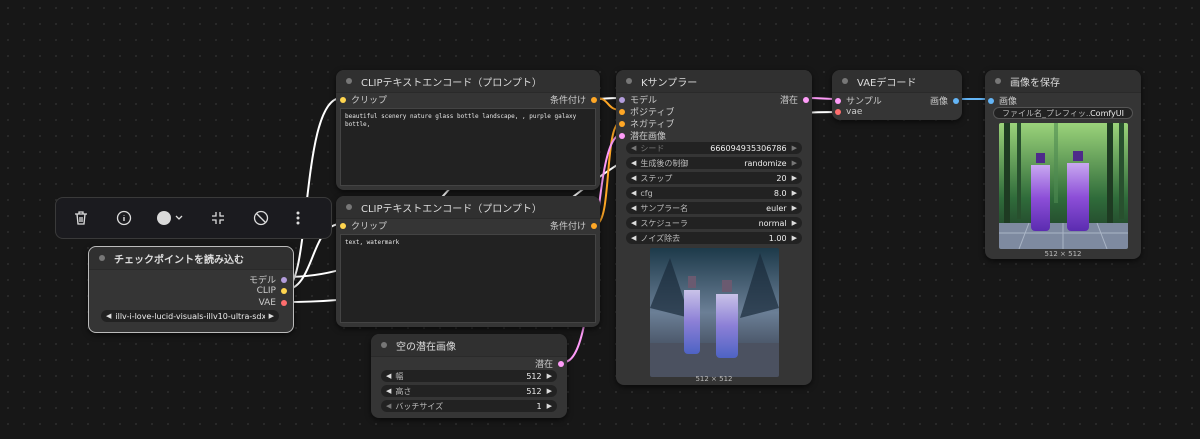  I want to click on collapse-button, so click(218, 218).